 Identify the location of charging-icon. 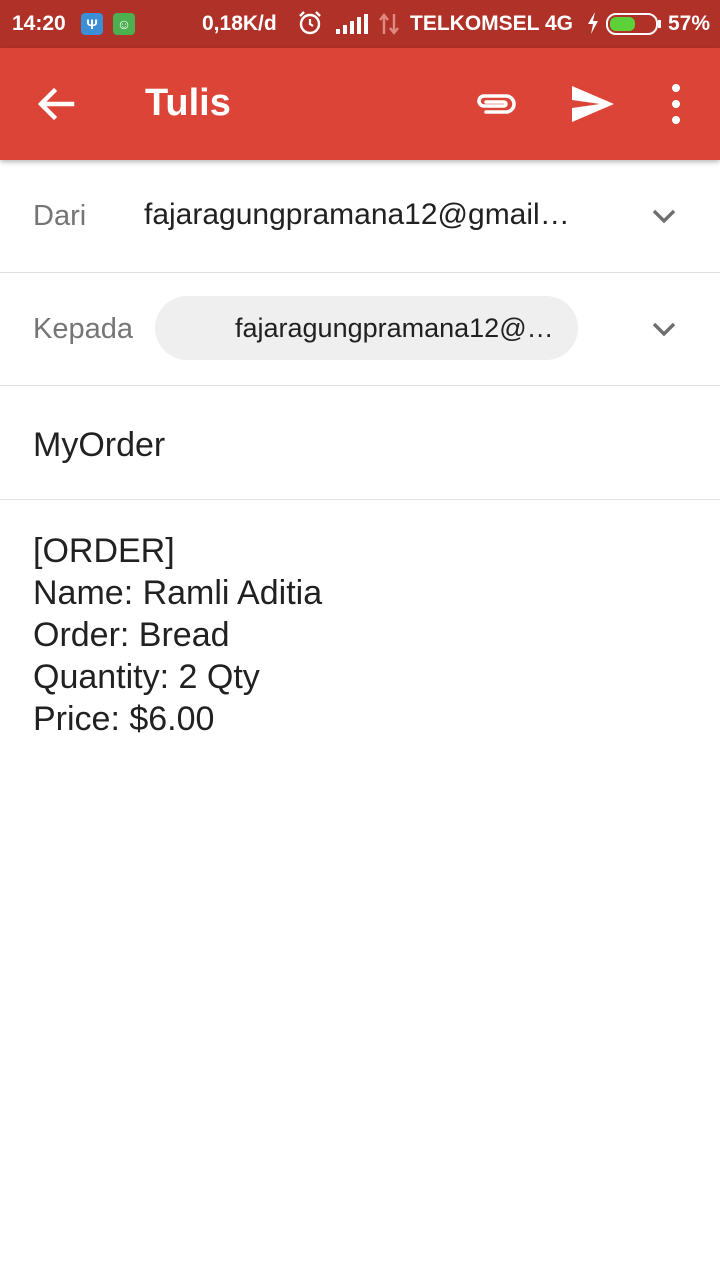
(593, 26).